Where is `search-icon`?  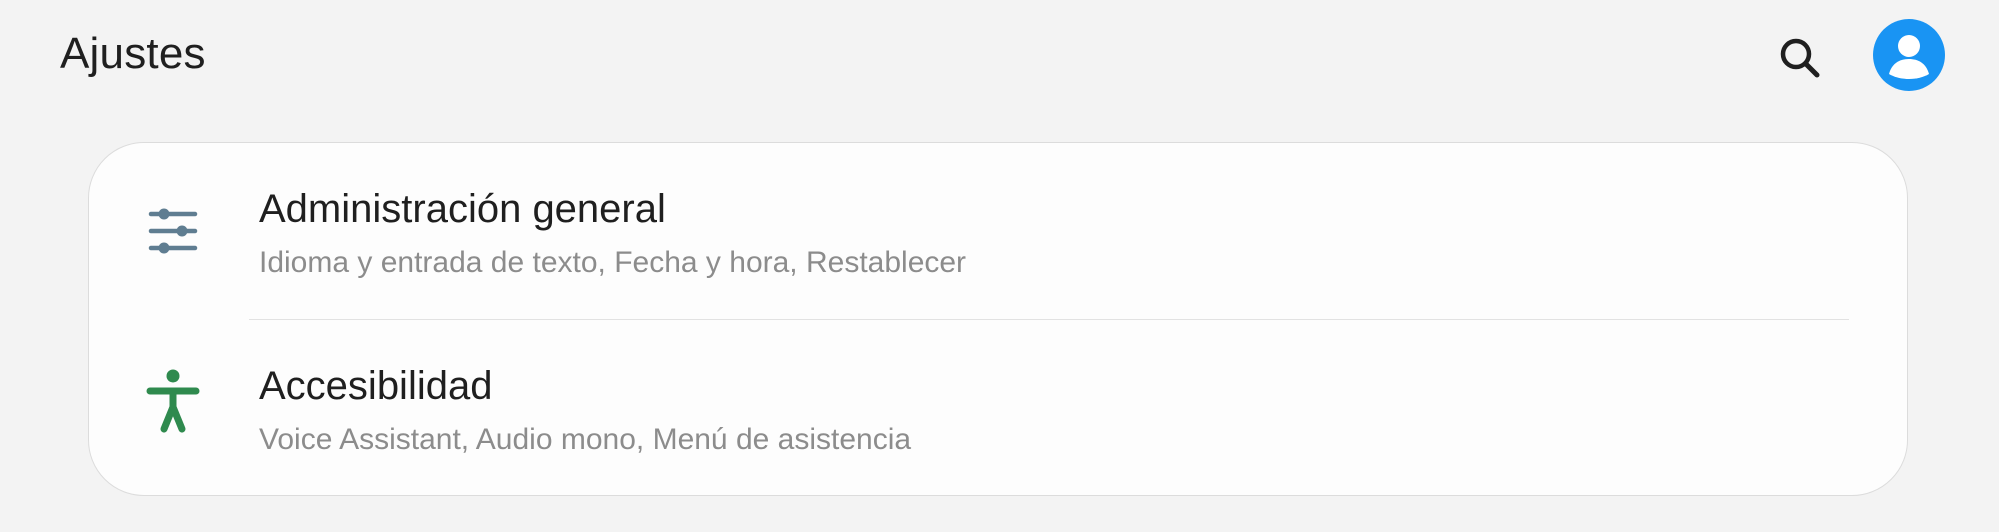 search-icon is located at coordinates (1800, 58).